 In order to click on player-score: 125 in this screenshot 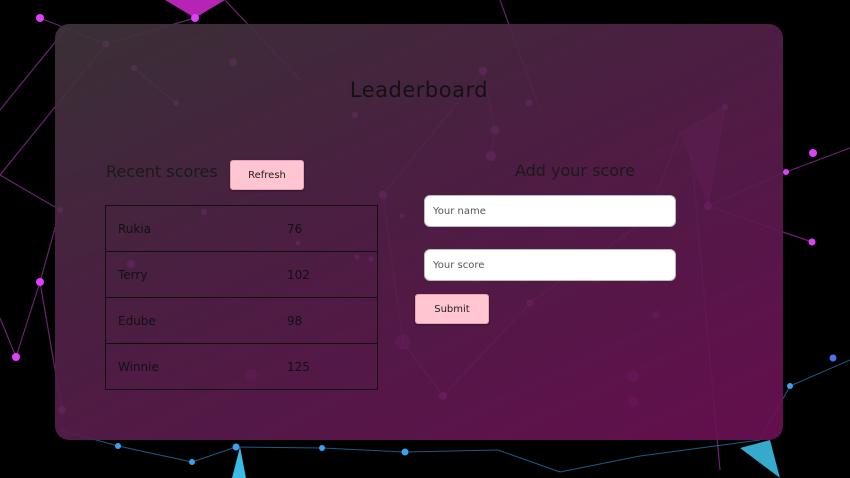, I will do `click(332, 366)`.